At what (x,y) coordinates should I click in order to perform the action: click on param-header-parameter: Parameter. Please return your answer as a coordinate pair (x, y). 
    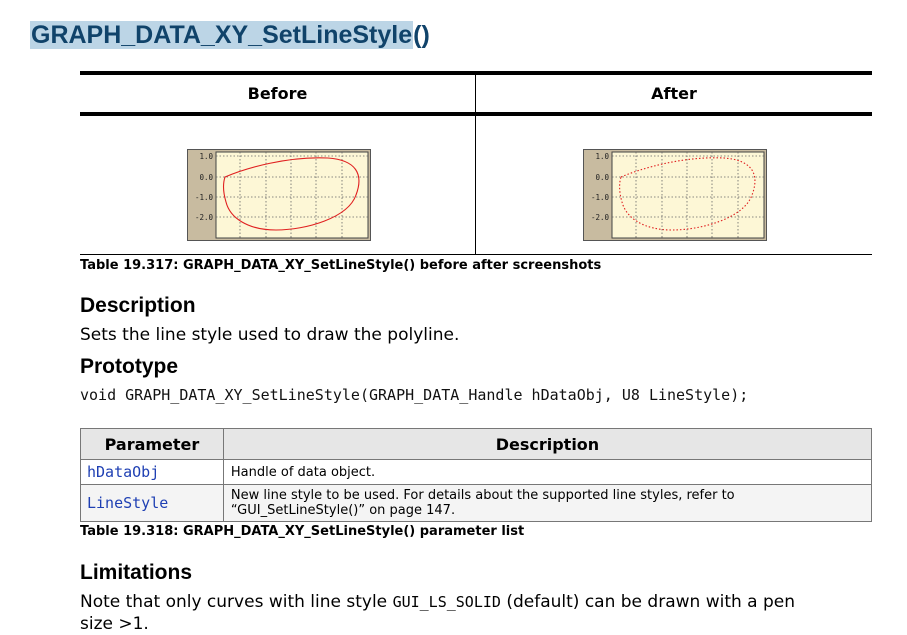
    Looking at the image, I should click on (152, 444).